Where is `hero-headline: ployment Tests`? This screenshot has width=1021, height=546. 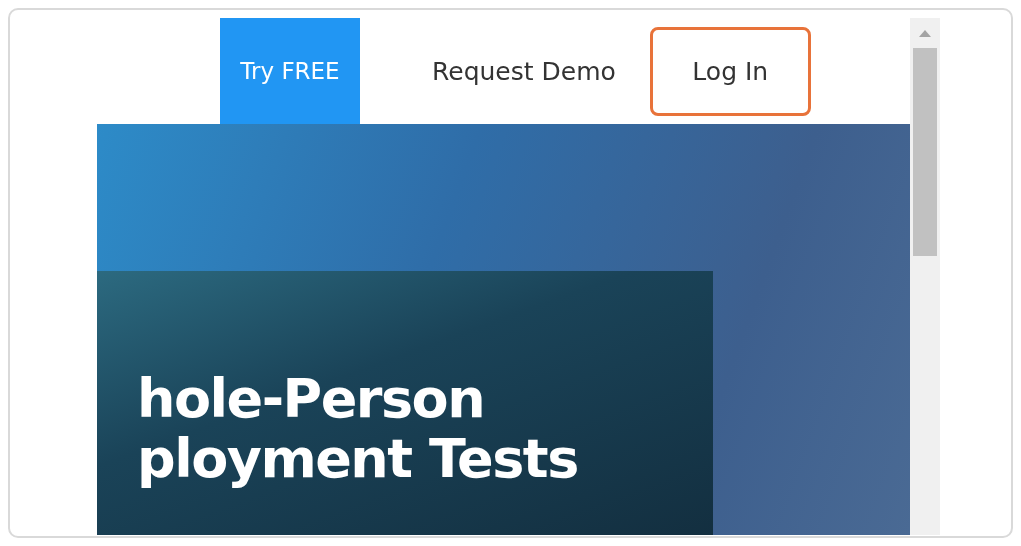
hero-headline: ployment Tests is located at coordinates (357, 459).